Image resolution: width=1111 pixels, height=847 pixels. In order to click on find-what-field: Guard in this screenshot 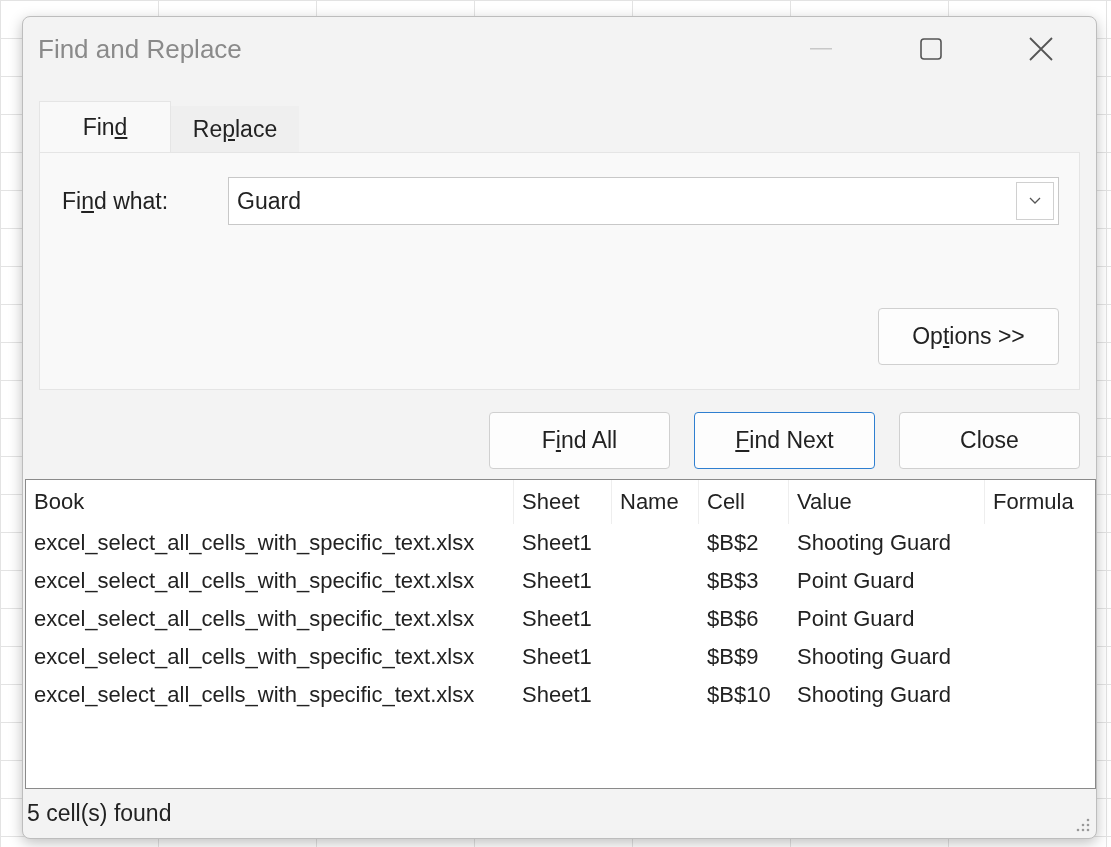, I will do `click(643, 201)`.